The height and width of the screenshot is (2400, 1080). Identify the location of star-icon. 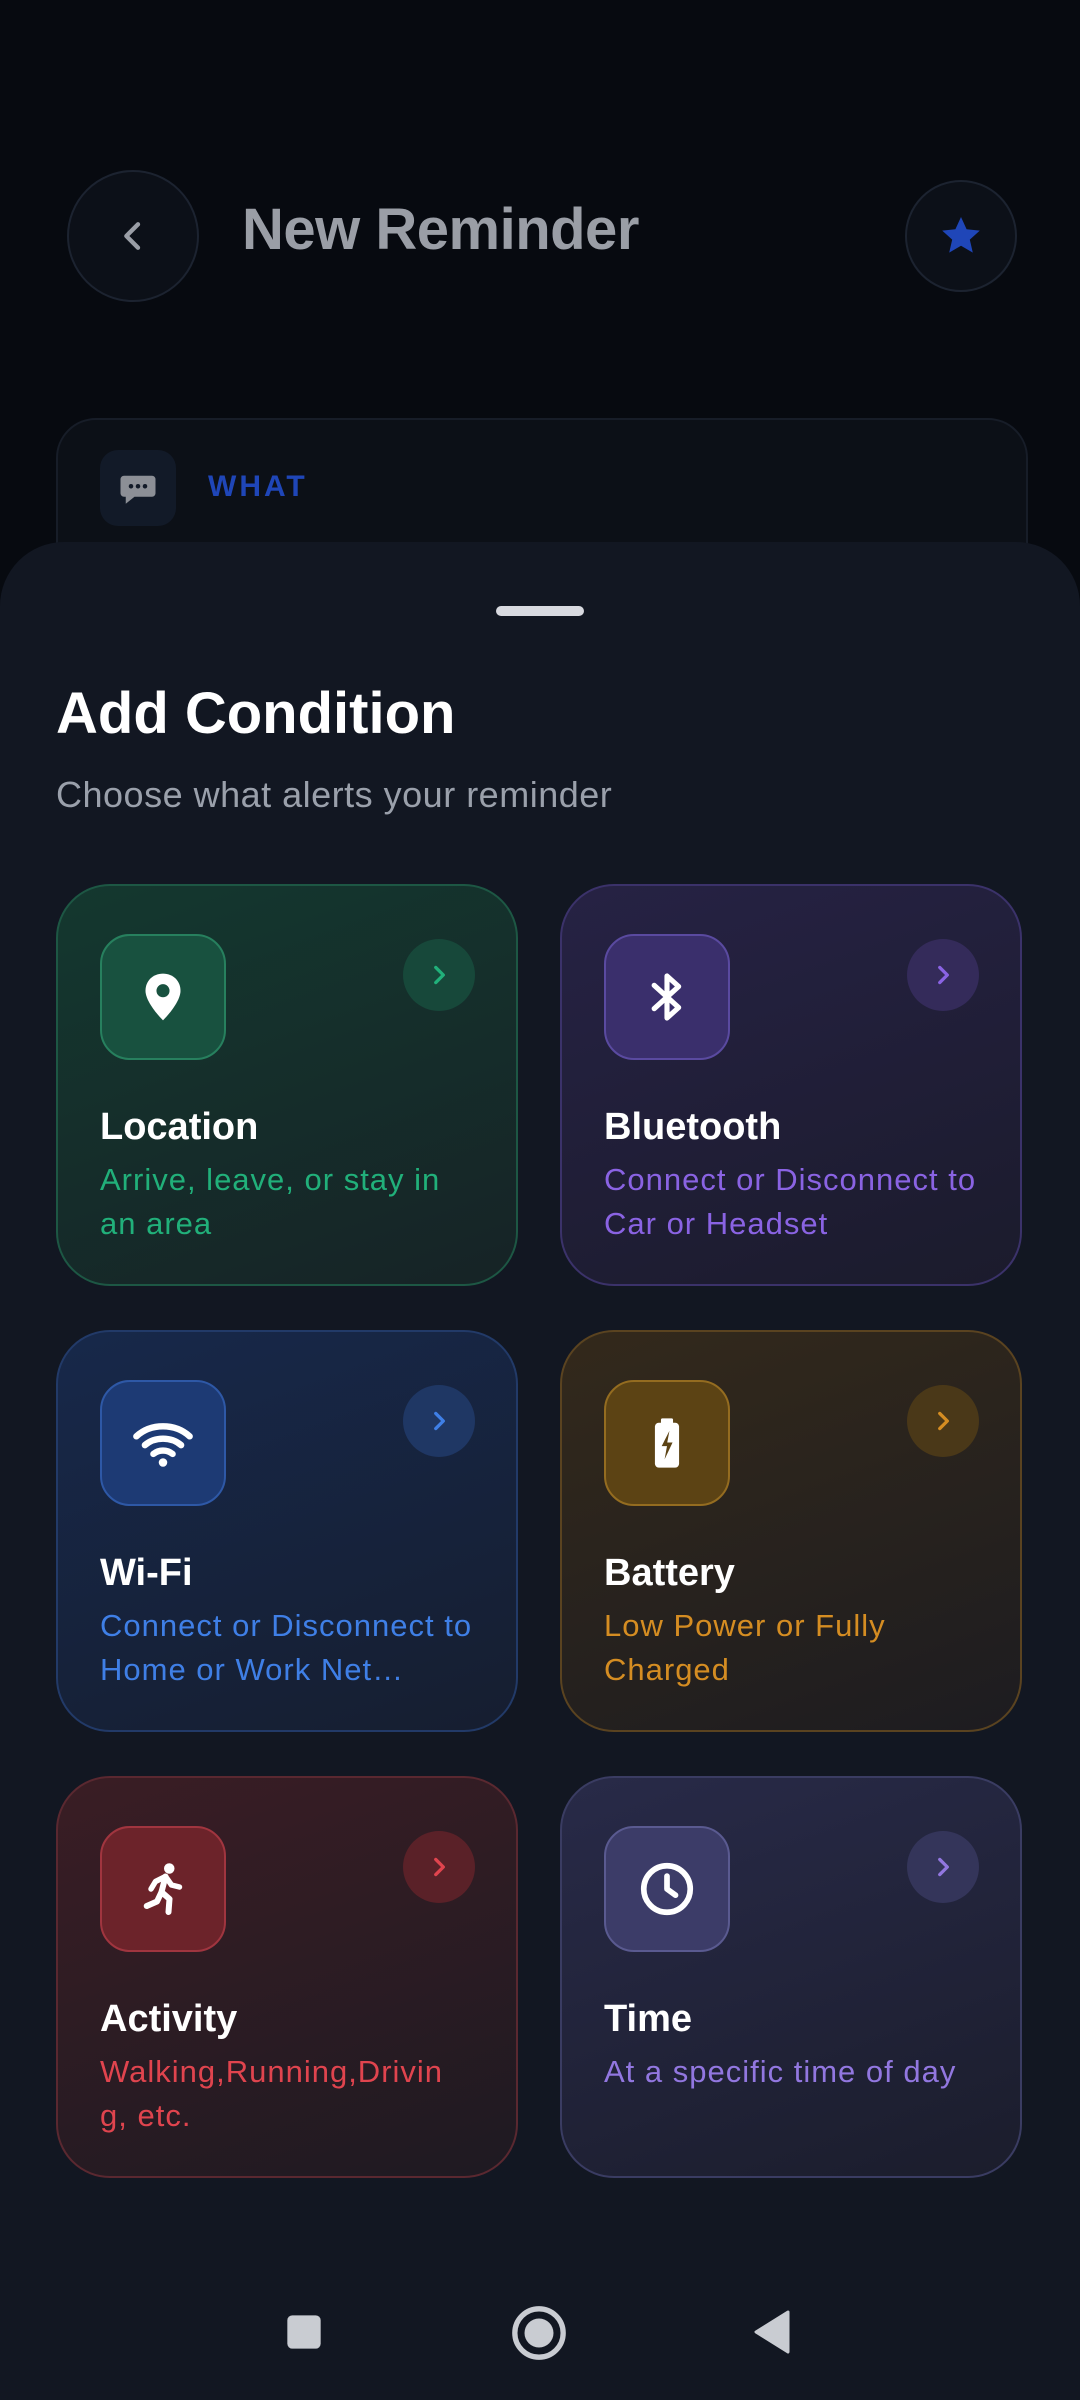
(961, 235).